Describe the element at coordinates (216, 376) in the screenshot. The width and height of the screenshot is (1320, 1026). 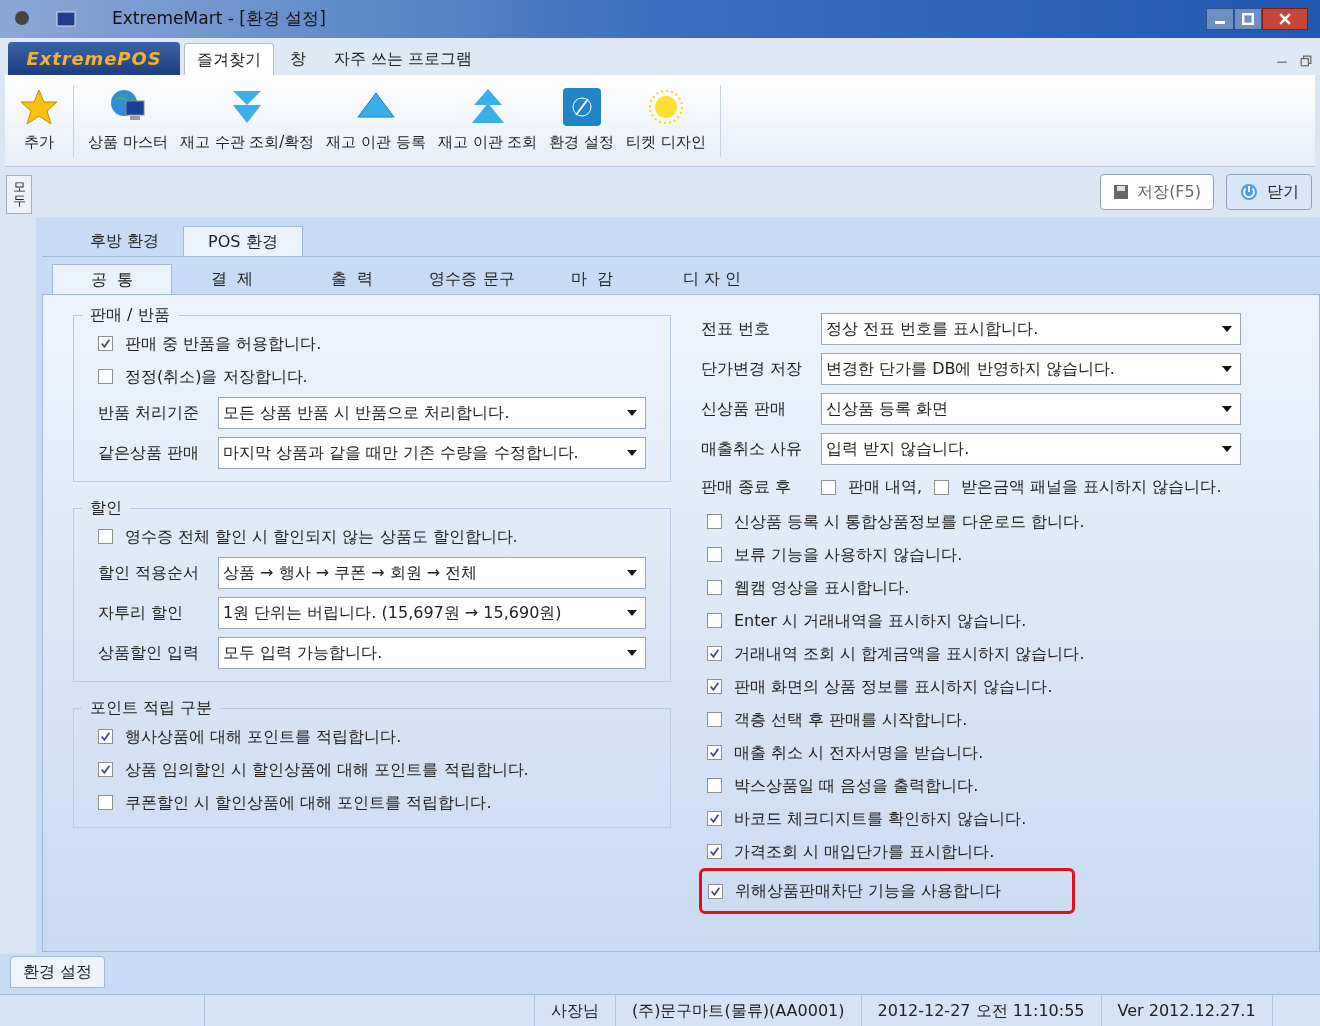
I see `checkbox-label: 정정(취소)을 저장합니다.` at that location.